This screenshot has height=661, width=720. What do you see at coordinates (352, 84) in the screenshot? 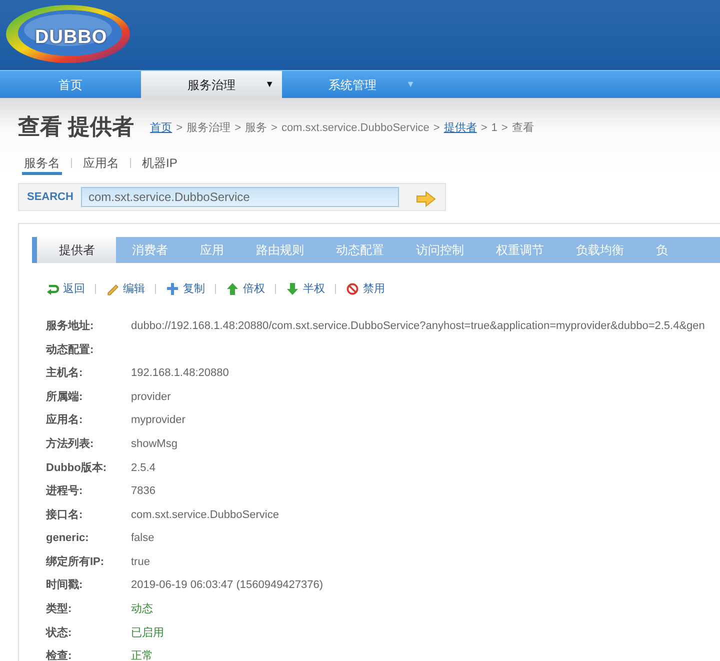
I see `nav-tab: 系统管理 ▼` at bounding box center [352, 84].